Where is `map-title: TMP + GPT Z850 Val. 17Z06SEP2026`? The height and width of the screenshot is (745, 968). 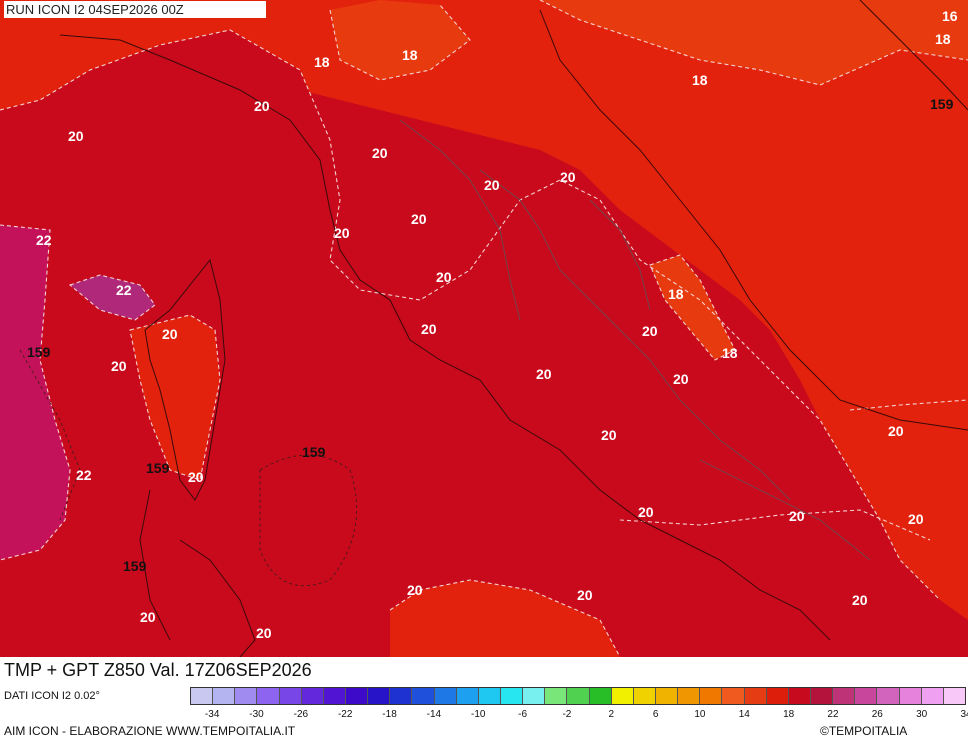 map-title: TMP + GPT Z850 Val. 17Z06SEP2026 is located at coordinates (208, 670).